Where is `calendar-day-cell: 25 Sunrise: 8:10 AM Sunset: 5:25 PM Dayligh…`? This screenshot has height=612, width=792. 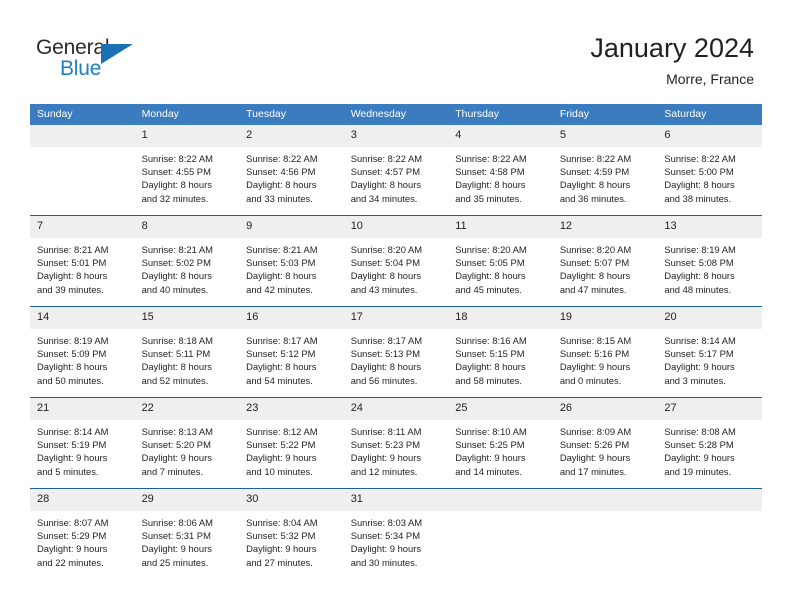
calendar-day-cell: 25 Sunrise: 8:10 AM Sunset: 5:25 PM Dayligh… is located at coordinates (500, 443).